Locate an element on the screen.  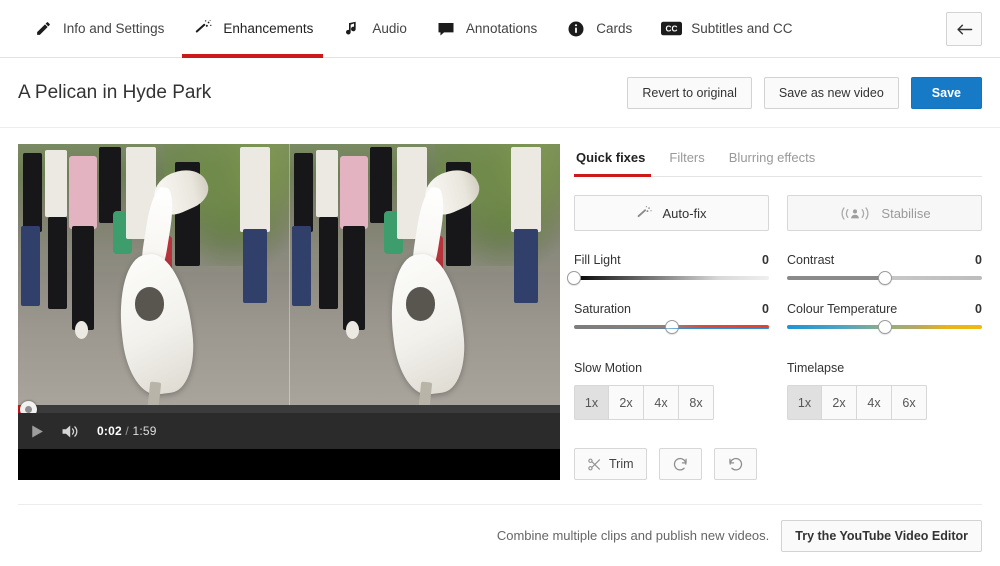
slider-fill-light: Fill Light 0 is located at coordinates (668, 269).